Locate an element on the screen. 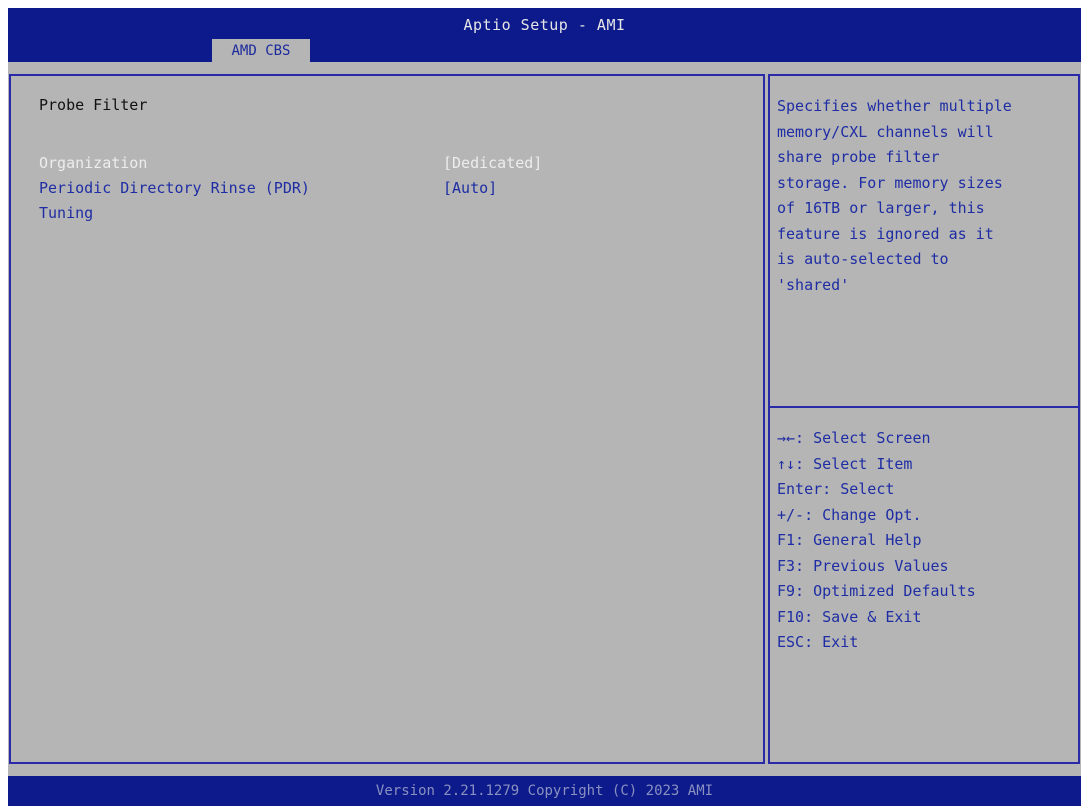  key-hint-optimized-defaults: F9: Optimized Defaults is located at coordinates (876, 591).